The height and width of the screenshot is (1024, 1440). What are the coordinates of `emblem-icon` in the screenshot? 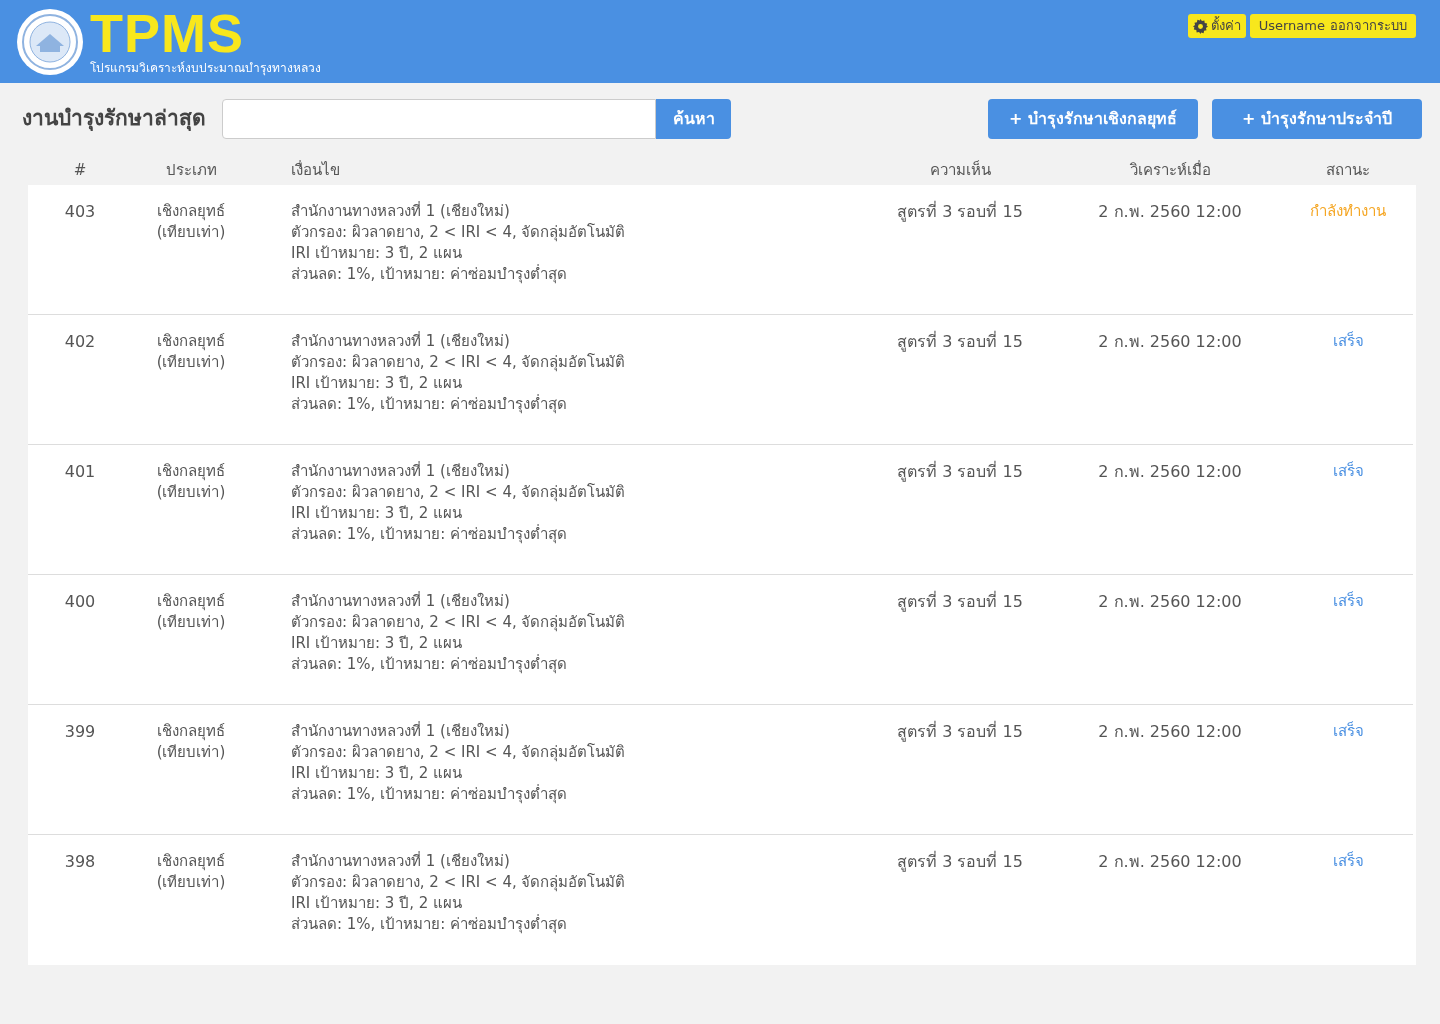 It's located at (50, 42).